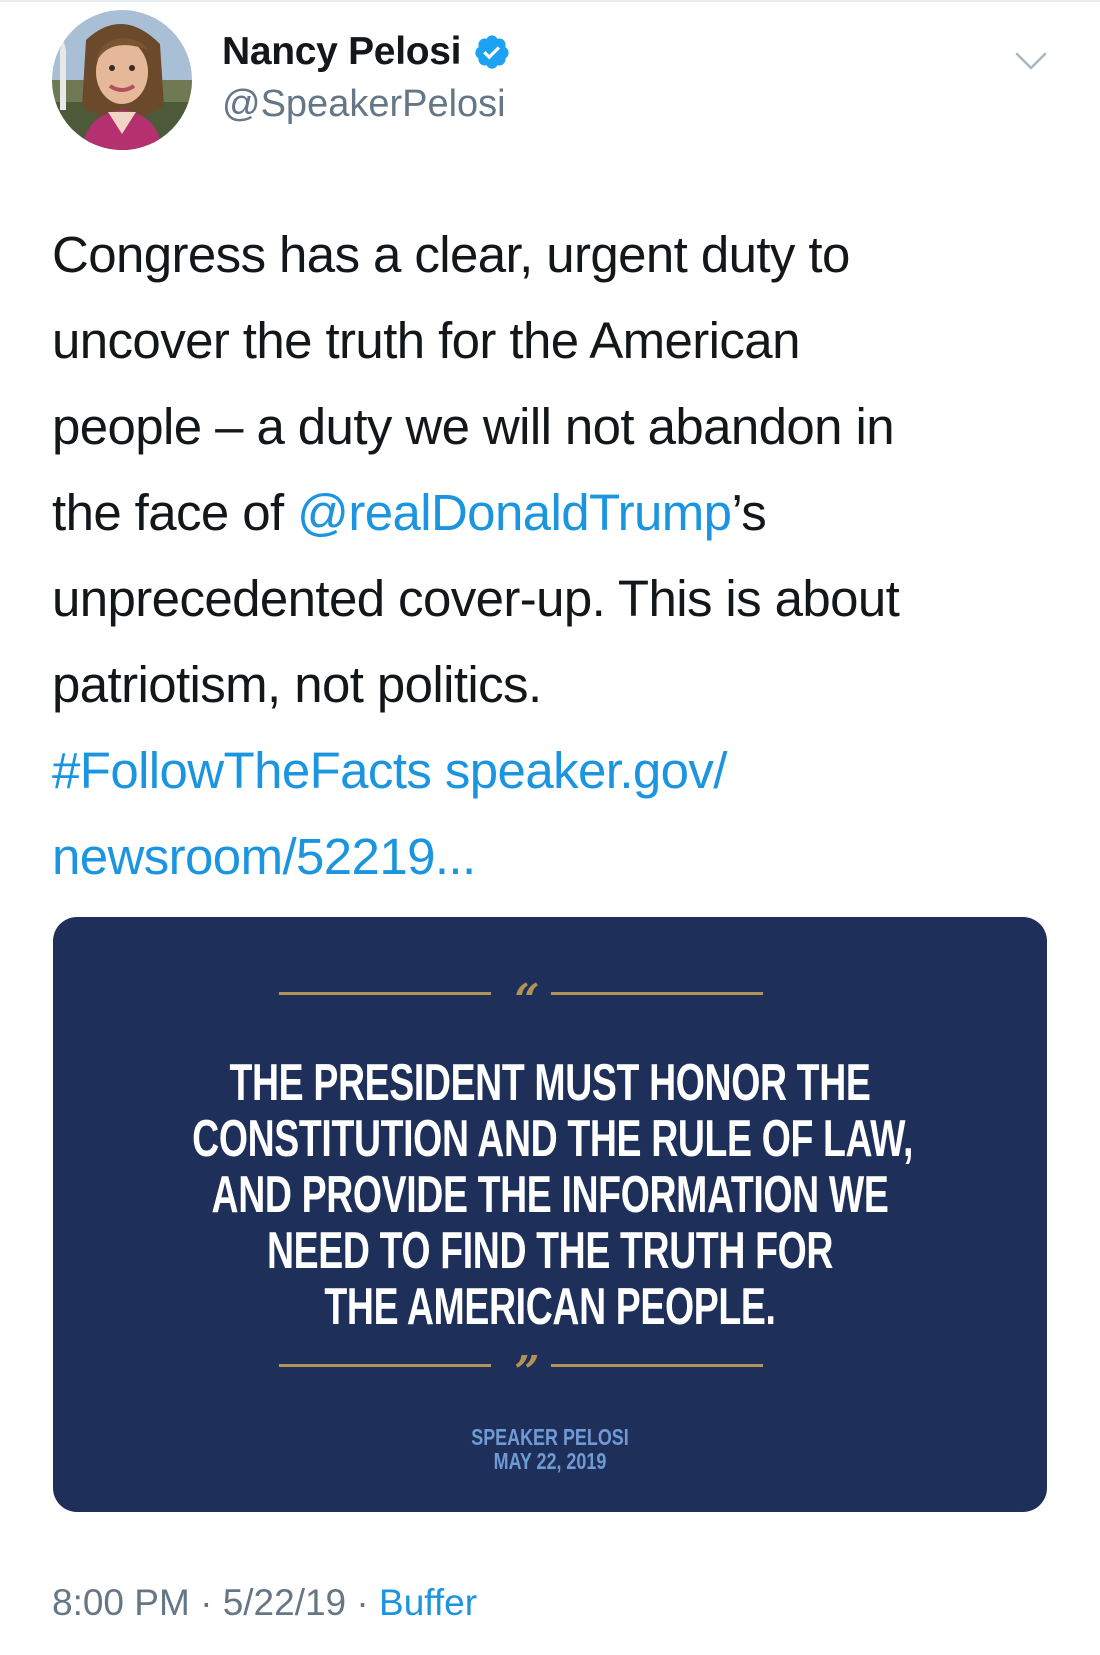 The height and width of the screenshot is (1655, 1100). What do you see at coordinates (1031, 60) in the screenshot?
I see `chevron-down-icon` at bounding box center [1031, 60].